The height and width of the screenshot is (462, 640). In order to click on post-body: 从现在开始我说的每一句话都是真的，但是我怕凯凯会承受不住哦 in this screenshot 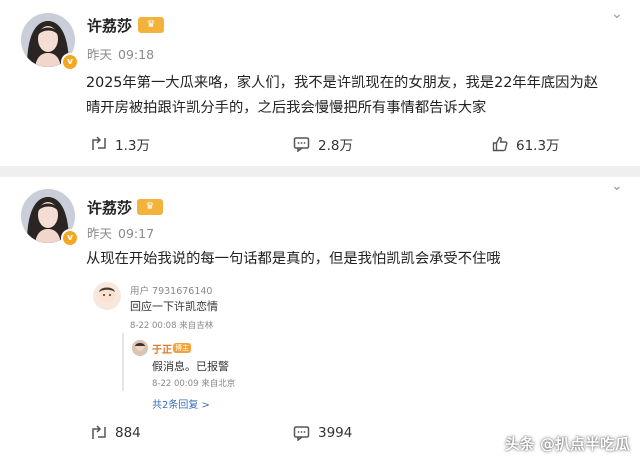, I will do `click(293, 259)`.